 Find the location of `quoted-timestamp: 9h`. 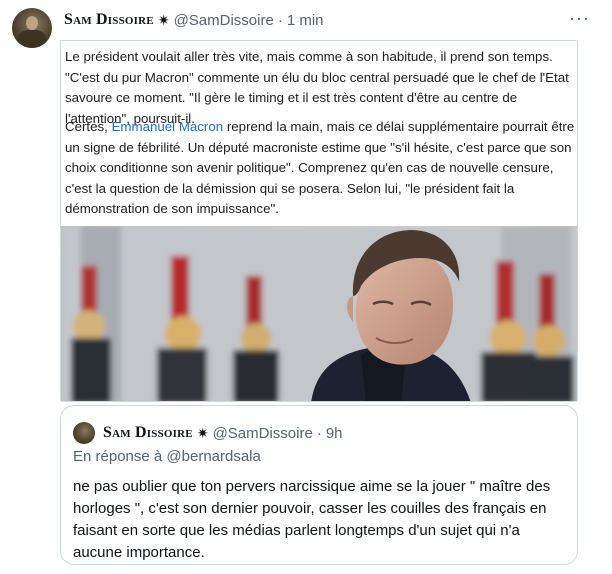

quoted-timestamp: 9h is located at coordinates (334, 433).